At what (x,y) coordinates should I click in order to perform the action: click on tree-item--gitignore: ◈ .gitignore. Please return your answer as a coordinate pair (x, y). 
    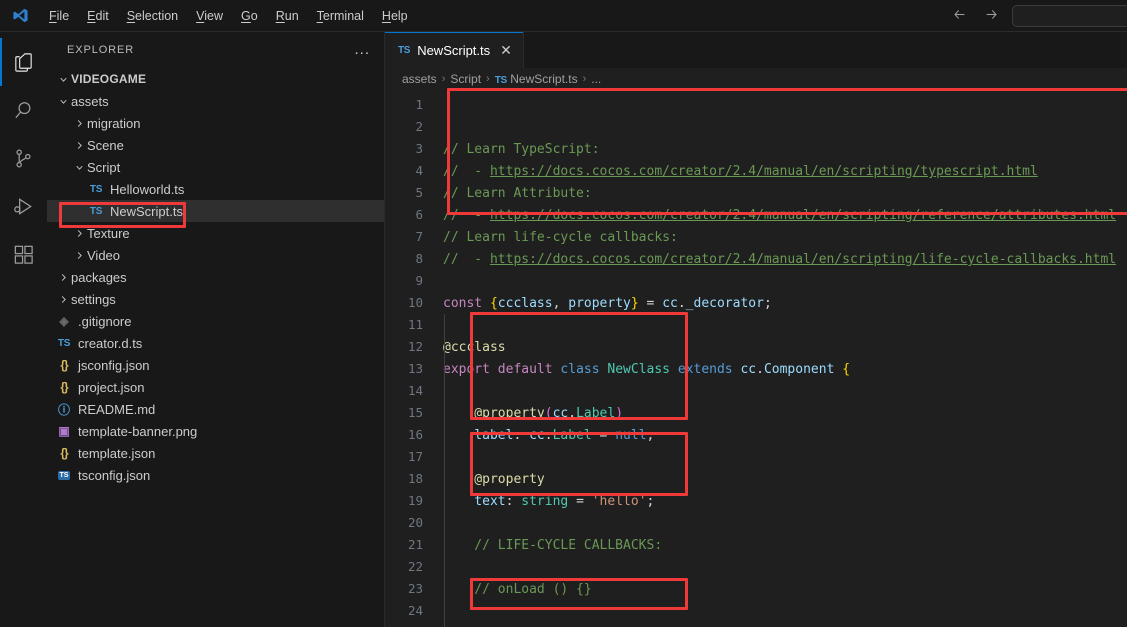
    Looking at the image, I should click on (215, 321).